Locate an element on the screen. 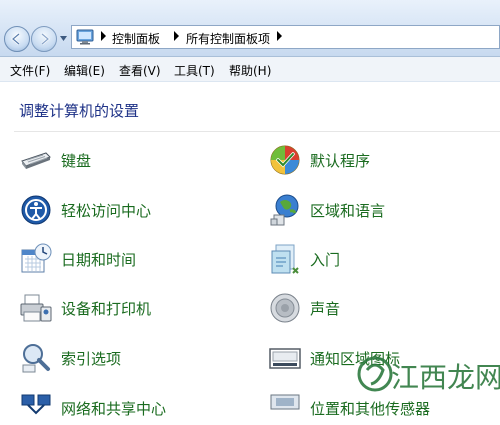 Image resolution: width=500 pixels, height=425 pixels. item-label: 设备和打印机 is located at coordinates (106, 309).